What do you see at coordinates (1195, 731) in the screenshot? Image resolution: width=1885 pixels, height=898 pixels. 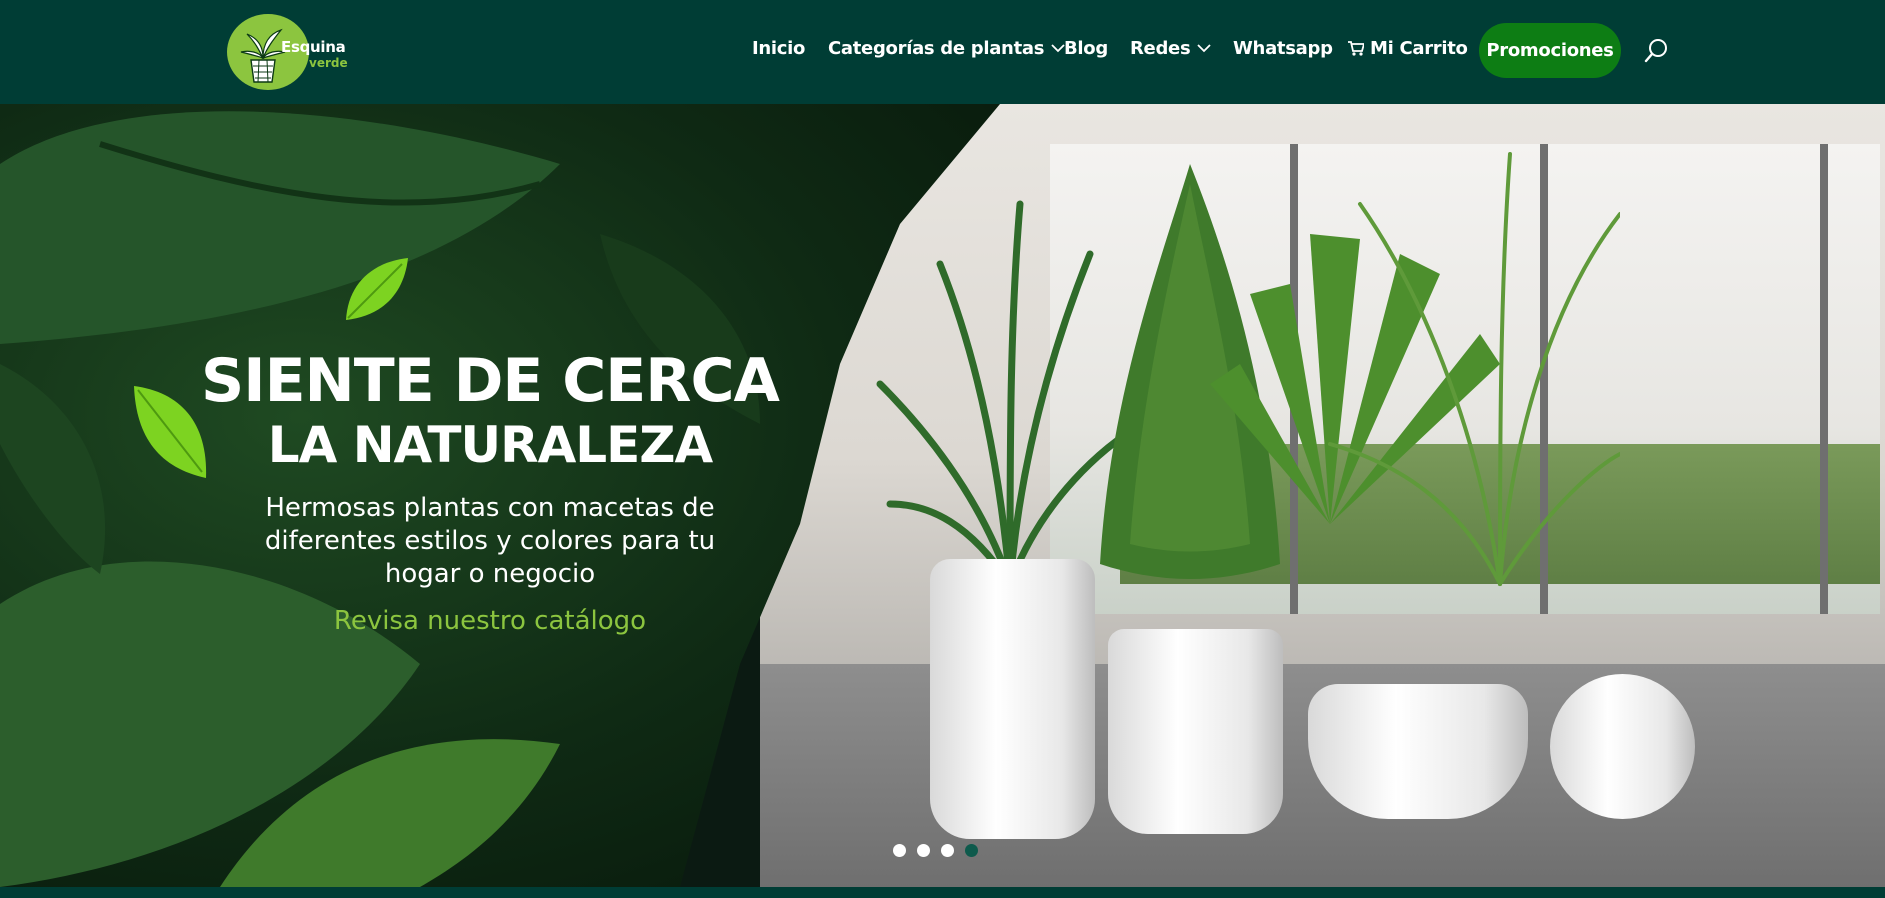 I see `planter-white-round` at bounding box center [1195, 731].